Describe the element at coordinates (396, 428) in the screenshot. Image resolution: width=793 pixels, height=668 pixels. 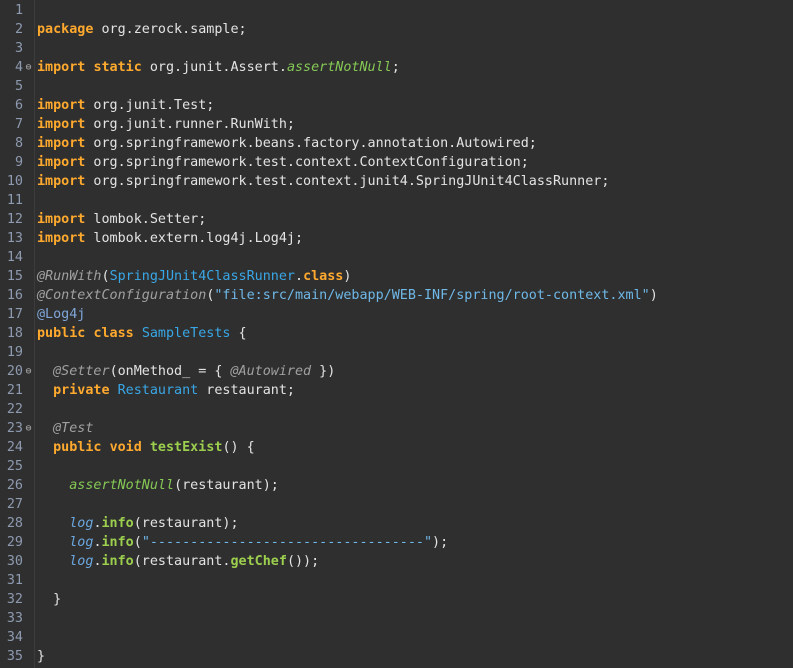
I see `code-line: 23 ⊖ @Test` at that location.